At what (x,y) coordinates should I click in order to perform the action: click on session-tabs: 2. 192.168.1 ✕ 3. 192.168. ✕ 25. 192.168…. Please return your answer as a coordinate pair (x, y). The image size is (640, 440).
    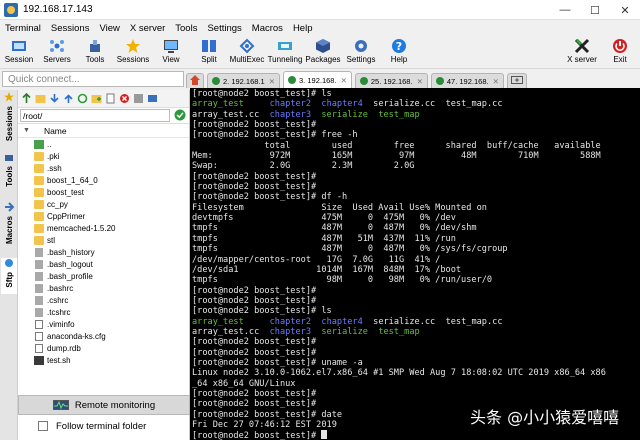
    Looking at the image, I should click on (413, 79).